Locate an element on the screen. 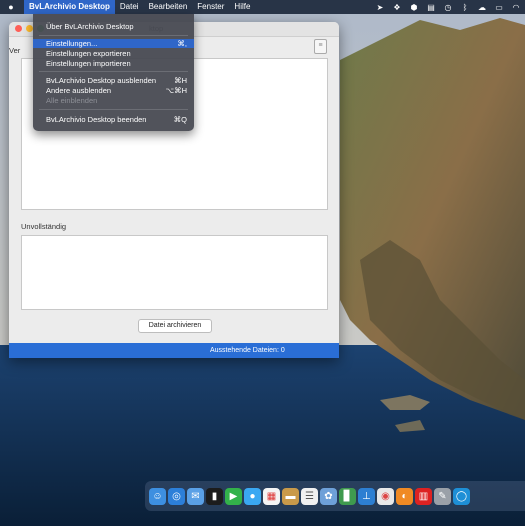 Image resolution: width=525 pixels, height=526 pixels. menu-hilfe: Hilfe is located at coordinates (242, 7).